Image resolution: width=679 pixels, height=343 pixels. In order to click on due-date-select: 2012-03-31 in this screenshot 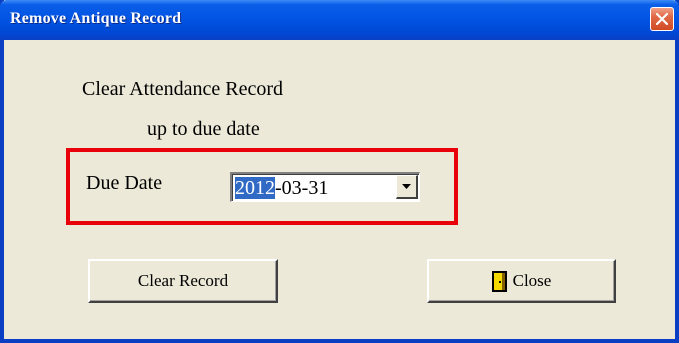, I will do `click(325, 187)`.